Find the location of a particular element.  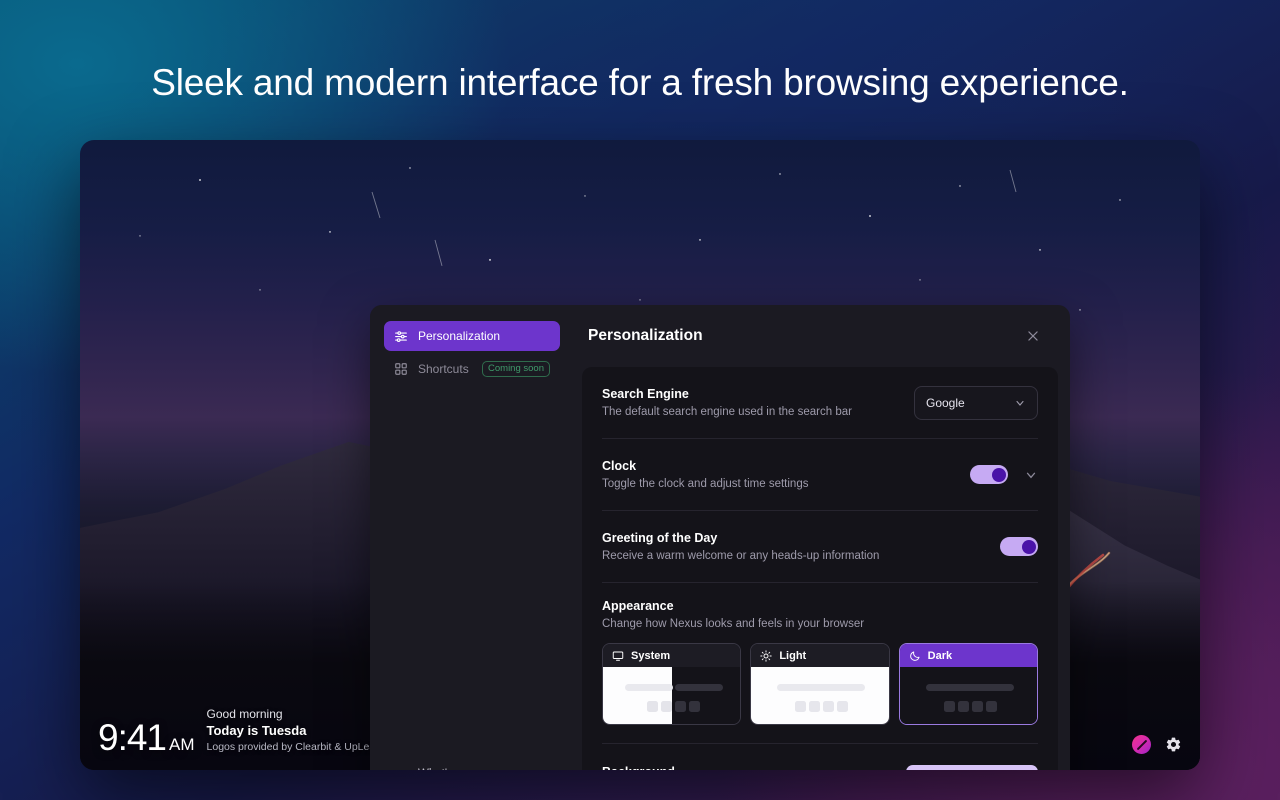

preview-light-half is located at coordinates (637, 695).